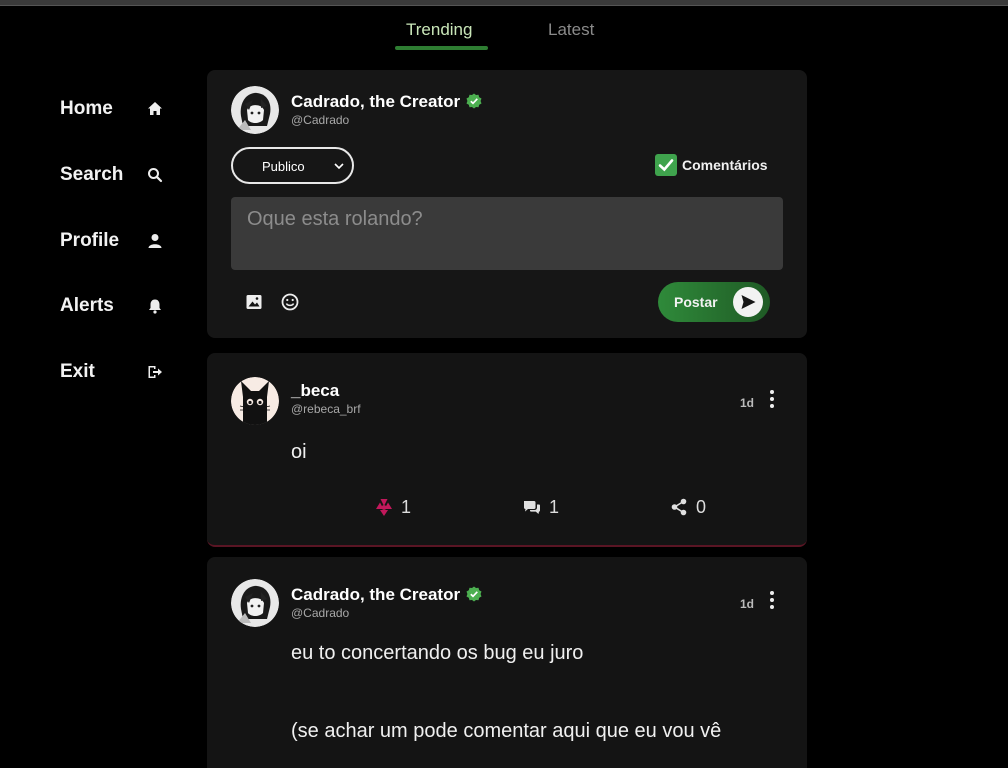 The width and height of the screenshot is (1008, 768). Describe the element at coordinates (320, 120) in the screenshot. I see `composer-user-handle: @Cadrado` at that location.